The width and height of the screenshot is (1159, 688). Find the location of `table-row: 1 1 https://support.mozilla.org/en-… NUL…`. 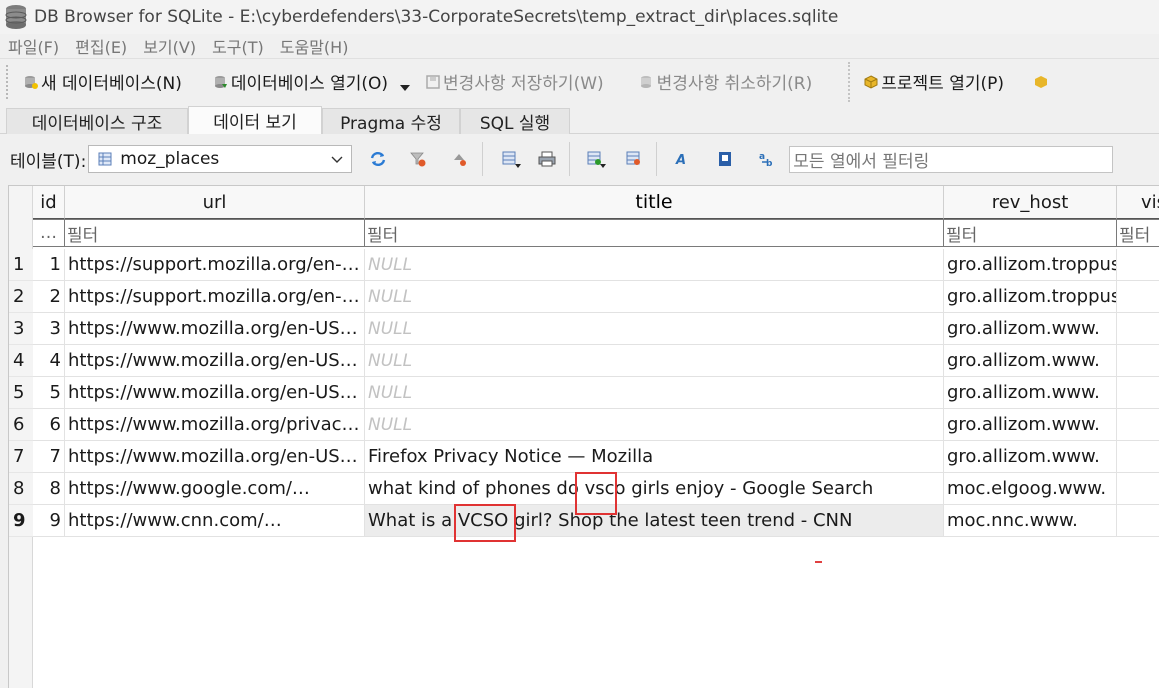

table-row: 1 1 https://support.mozilla.org/en-… NUL… is located at coordinates (584, 265).